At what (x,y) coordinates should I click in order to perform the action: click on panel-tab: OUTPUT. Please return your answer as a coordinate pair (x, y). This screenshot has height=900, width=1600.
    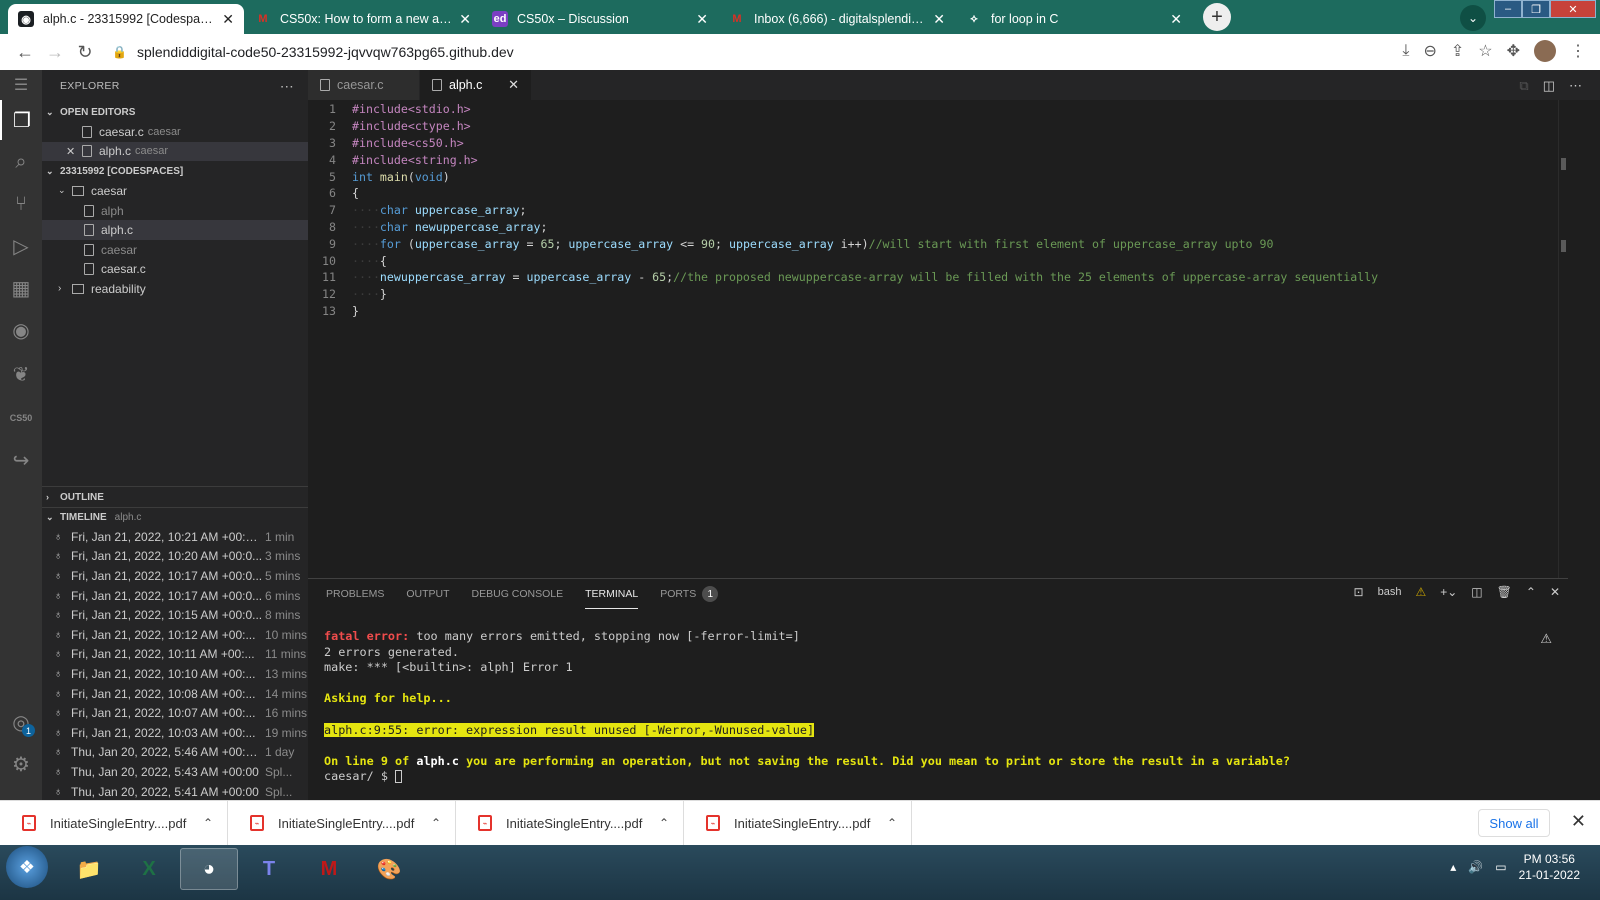
    Looking at the image, I should click on (427, 594).